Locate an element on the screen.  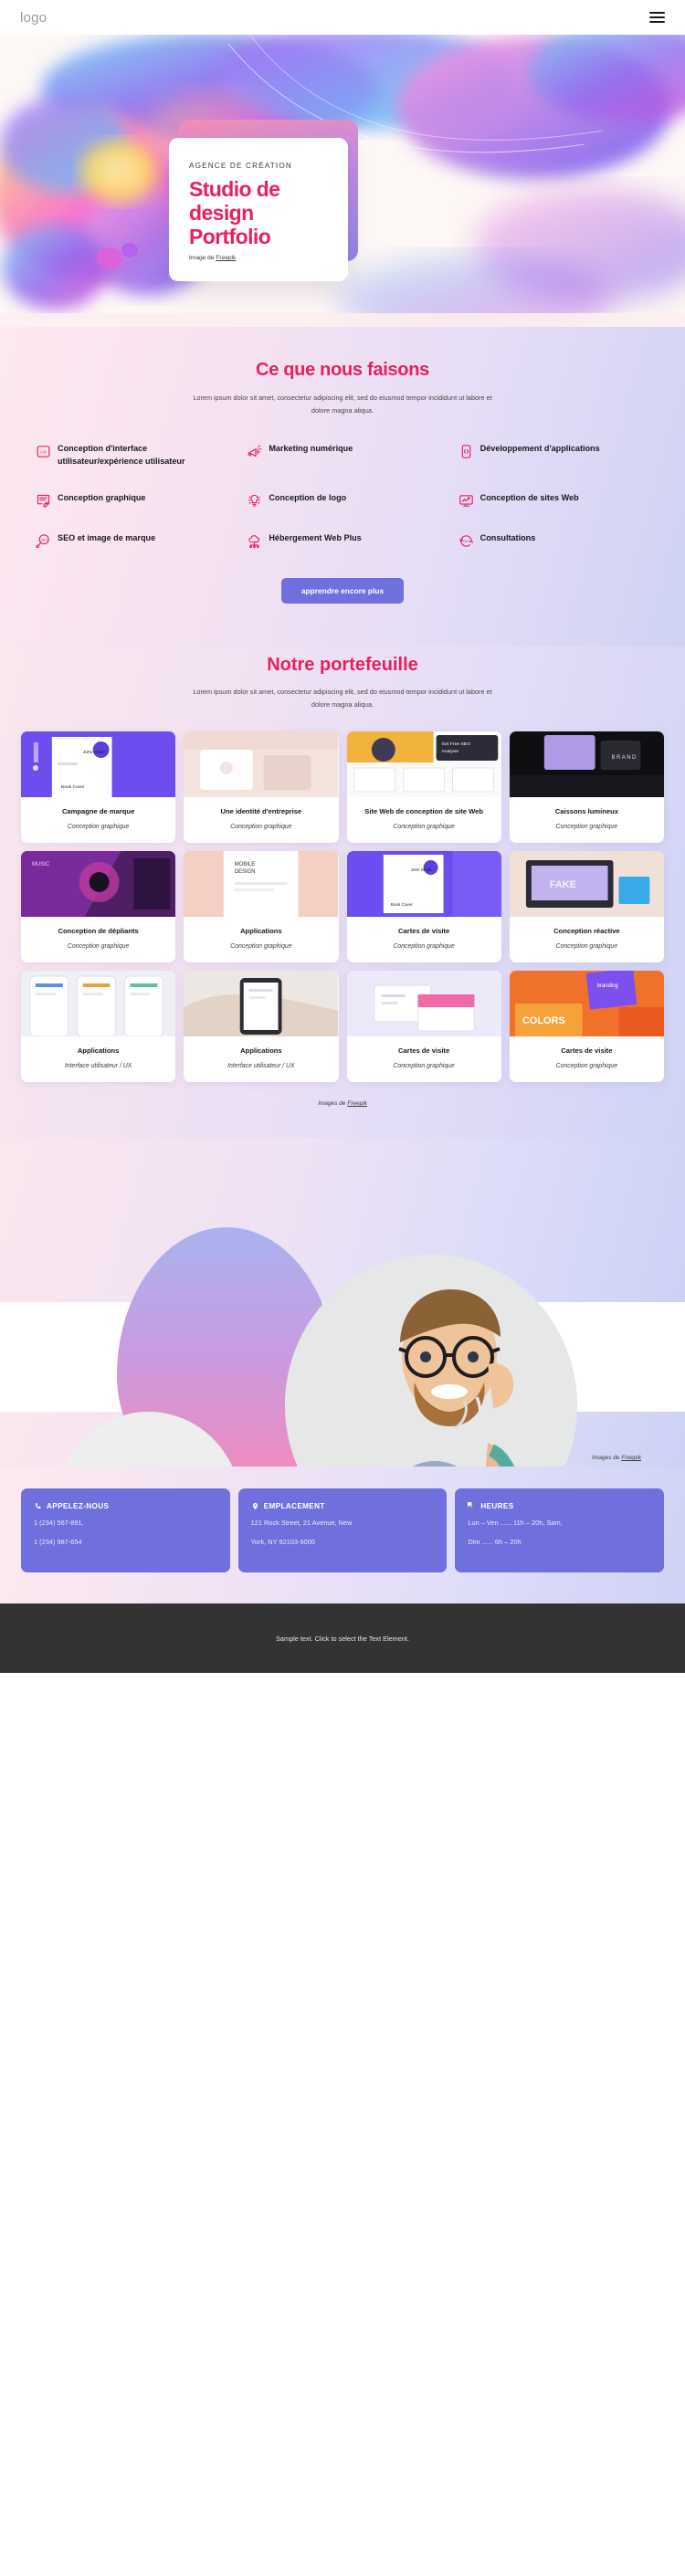
contact-title-text: APPELEZ-NOUS is located at coordinates (78, 1506).